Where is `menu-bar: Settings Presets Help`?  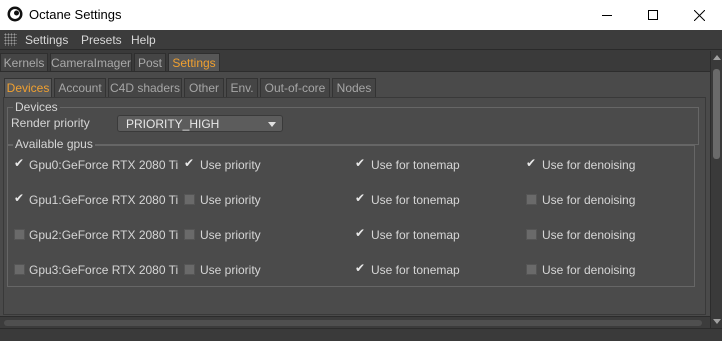
menu-bar: Settings Presets Help is located at coordinates (361, 40).